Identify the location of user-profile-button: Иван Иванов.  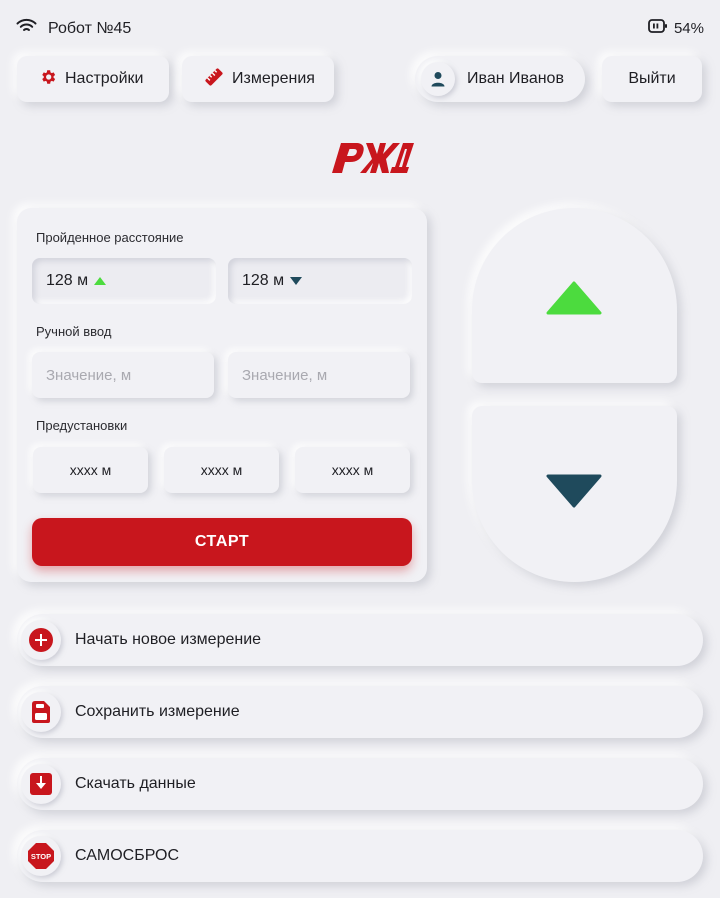
(500, 79).